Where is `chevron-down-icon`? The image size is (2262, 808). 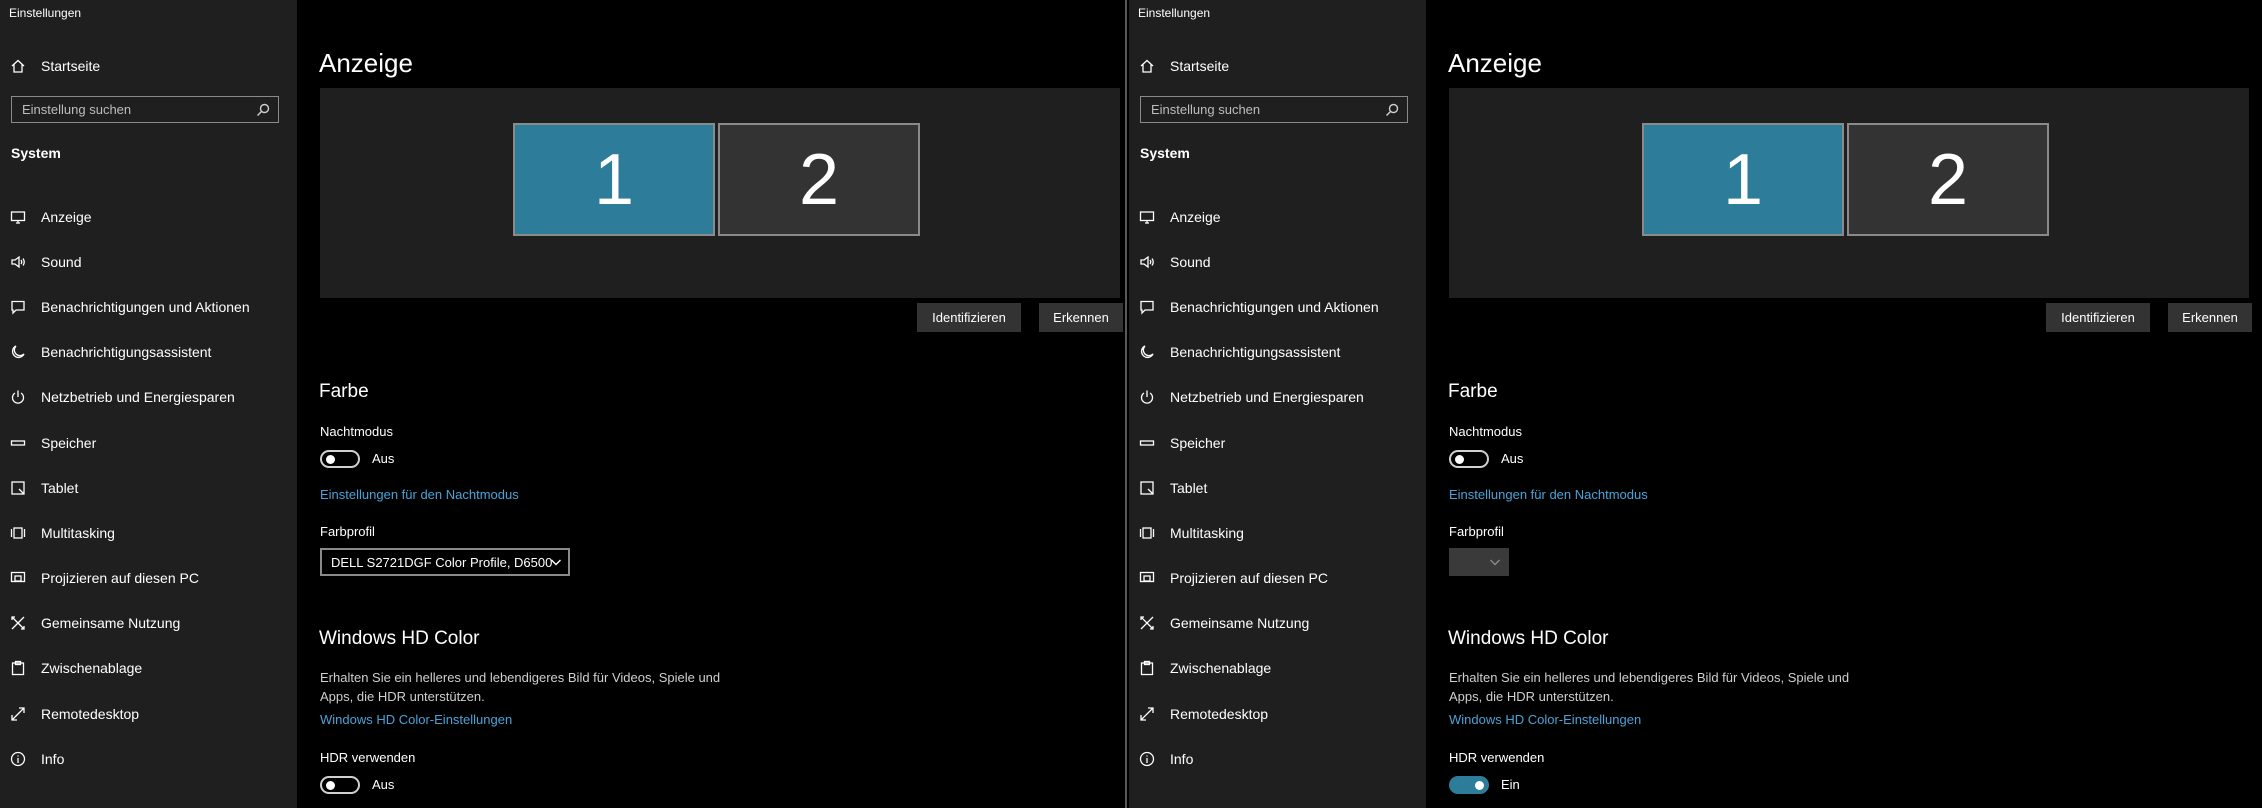 chevron-down-icon is located at coordinates (1495, 562).